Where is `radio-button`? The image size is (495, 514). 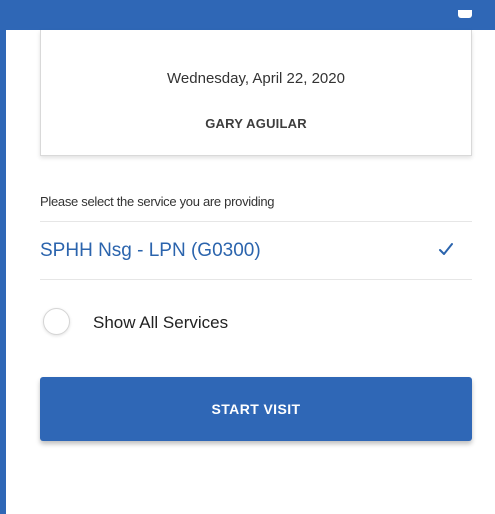 radio-button is located at coordinates (56, 321).